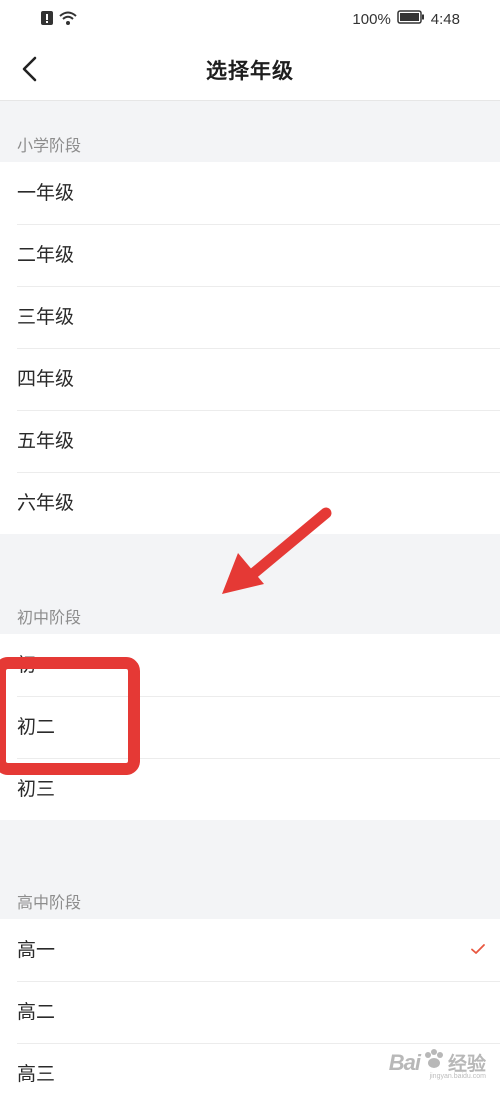  Describe the element at coordinates (250, 317) in the screenshot. I see `grade-item-3: 三年级` at that location.